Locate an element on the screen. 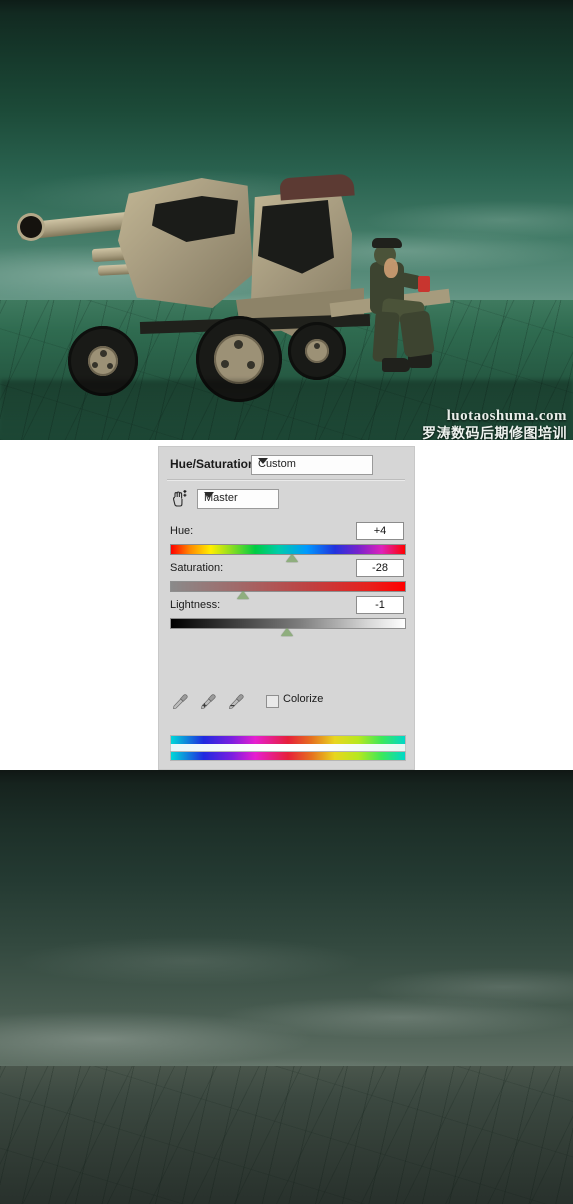 The height and width of the screenshot is (1204, 573). eyedropper-icon is located at coordinates (180, 702).